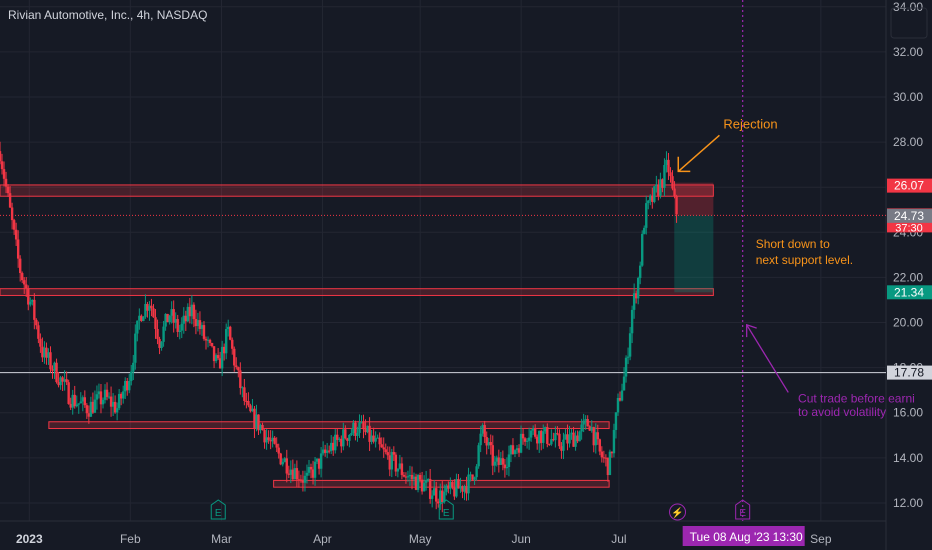  Describe the element at coordinates (742, 513) in the screenshot. I see `earnings-marker-label: E` at that location.